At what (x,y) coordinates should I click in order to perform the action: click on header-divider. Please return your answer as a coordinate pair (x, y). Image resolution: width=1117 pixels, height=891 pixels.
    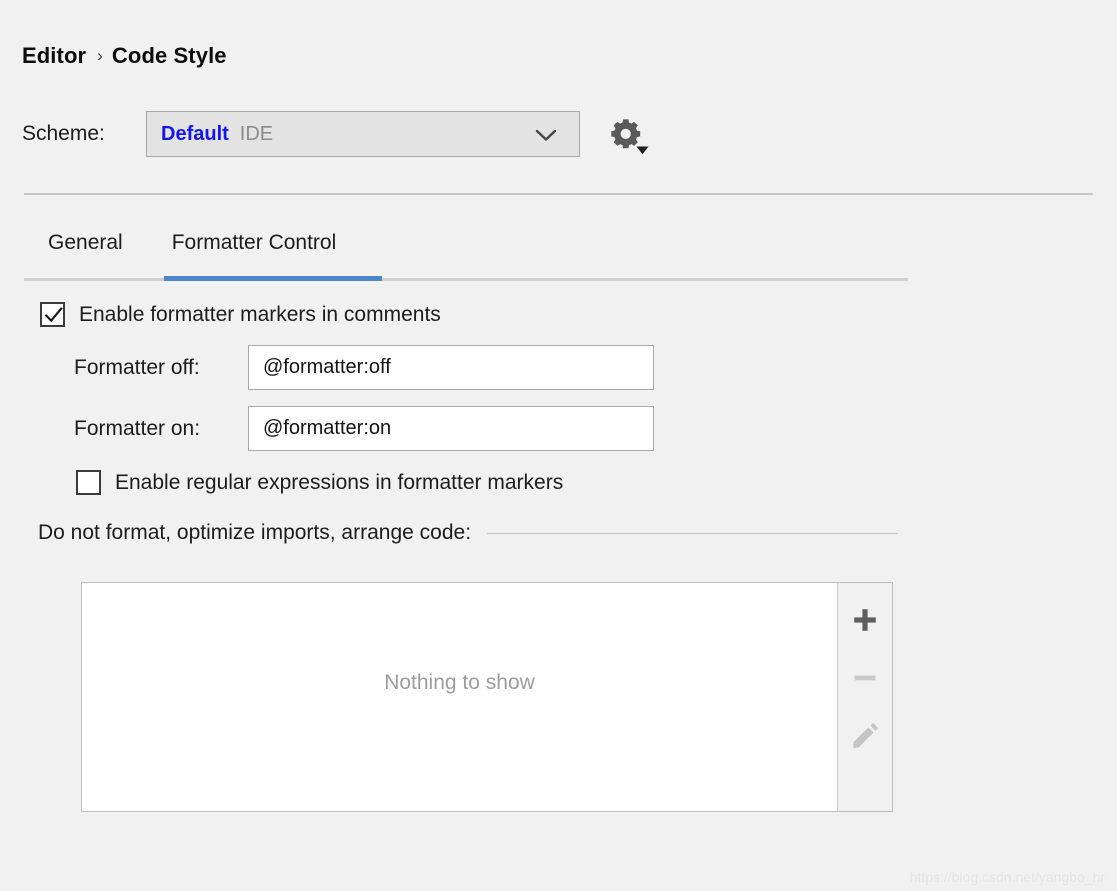
    Looking at the image, I should click on (558, 194).